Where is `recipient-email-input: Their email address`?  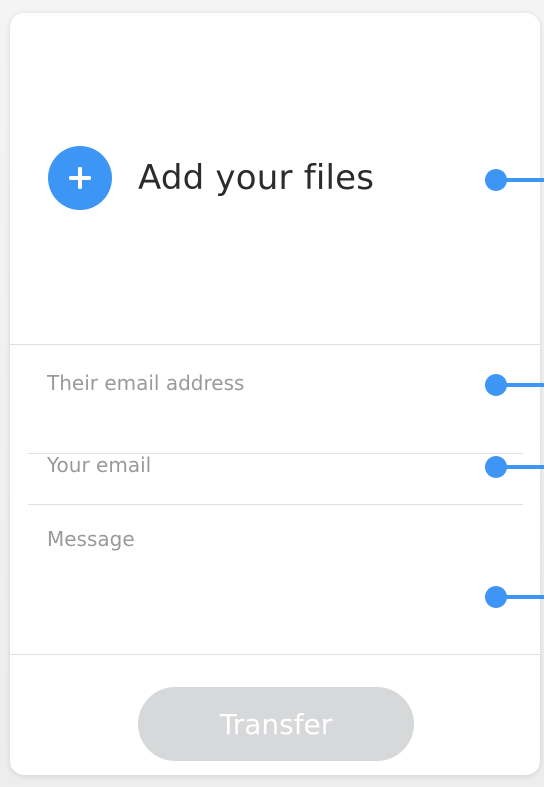 recipient-email-input: Their email address is located at coordinates (145, 383).